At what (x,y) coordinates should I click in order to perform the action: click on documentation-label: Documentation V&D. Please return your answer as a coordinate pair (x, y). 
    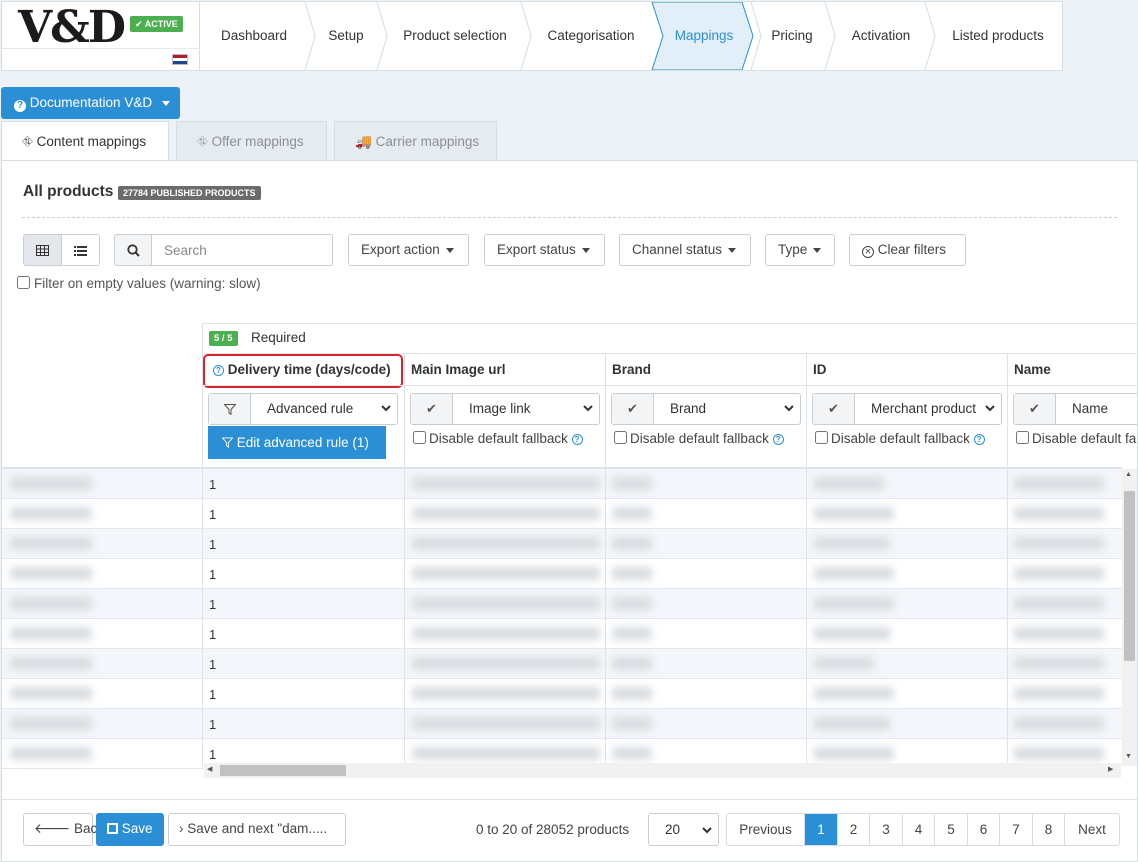
    Looking at the image, I should click on (91, 102).